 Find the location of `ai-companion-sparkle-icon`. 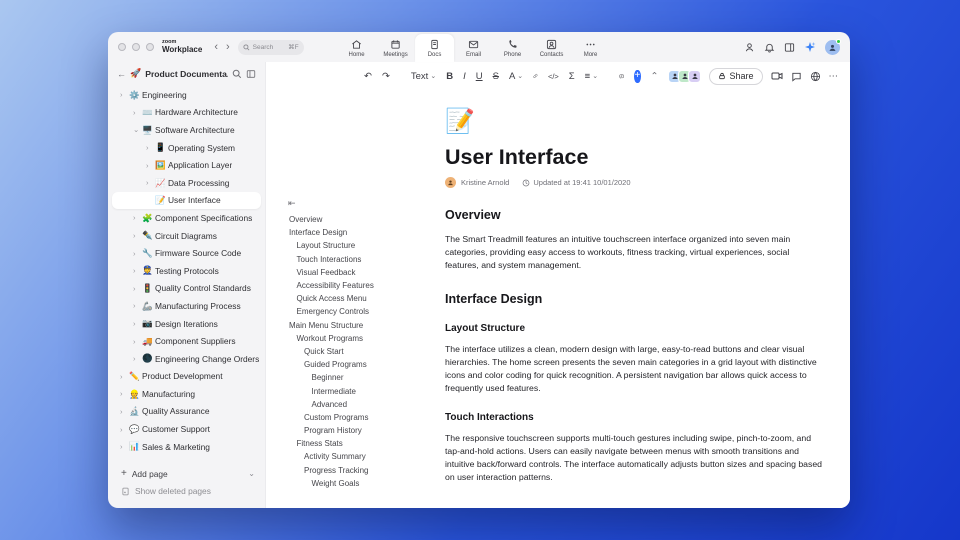

ai-companion-sparkle-icon is located at coordinates (810, 47).